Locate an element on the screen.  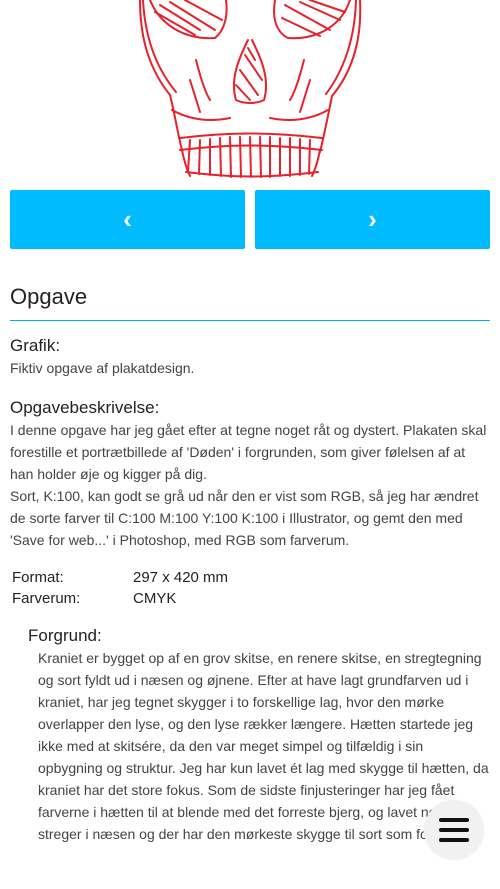
spec-table: Format: 297 x 420 mm Farverum: CMYK is located at coordinates (120, 588).